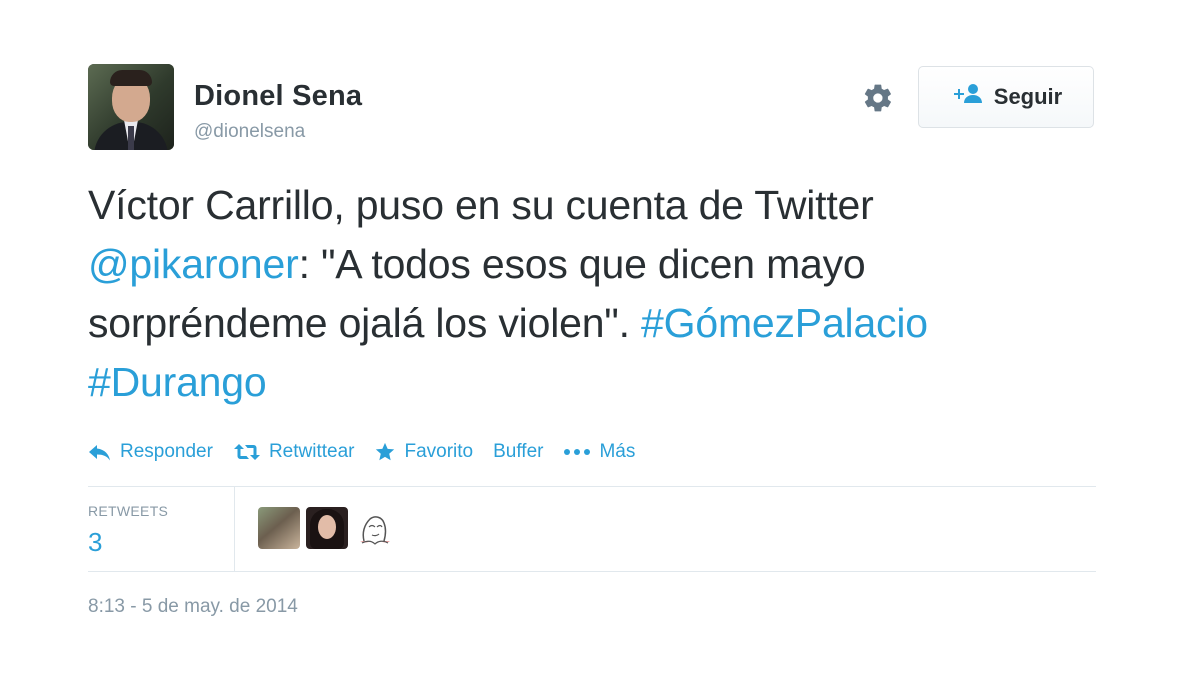 The width and height of the screenshot is (1200, 675). I want to click on retweets-label: RETWEETS, so click(128, 511).